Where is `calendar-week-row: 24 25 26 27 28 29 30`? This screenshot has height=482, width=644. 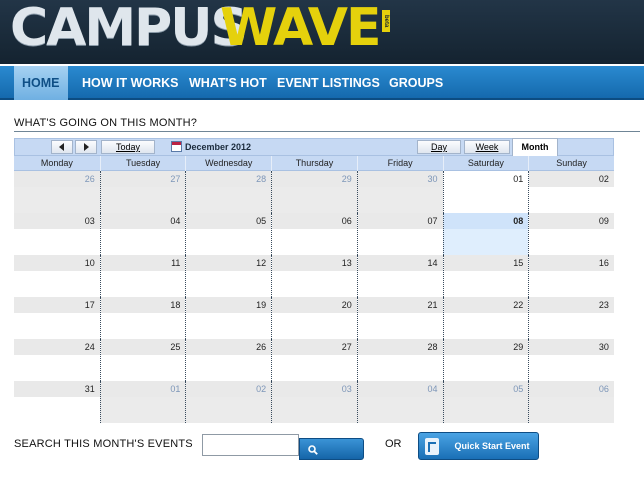
calendar-week-row: 24 25 26 27 28 29 30 is located at coordinates (314, 360).